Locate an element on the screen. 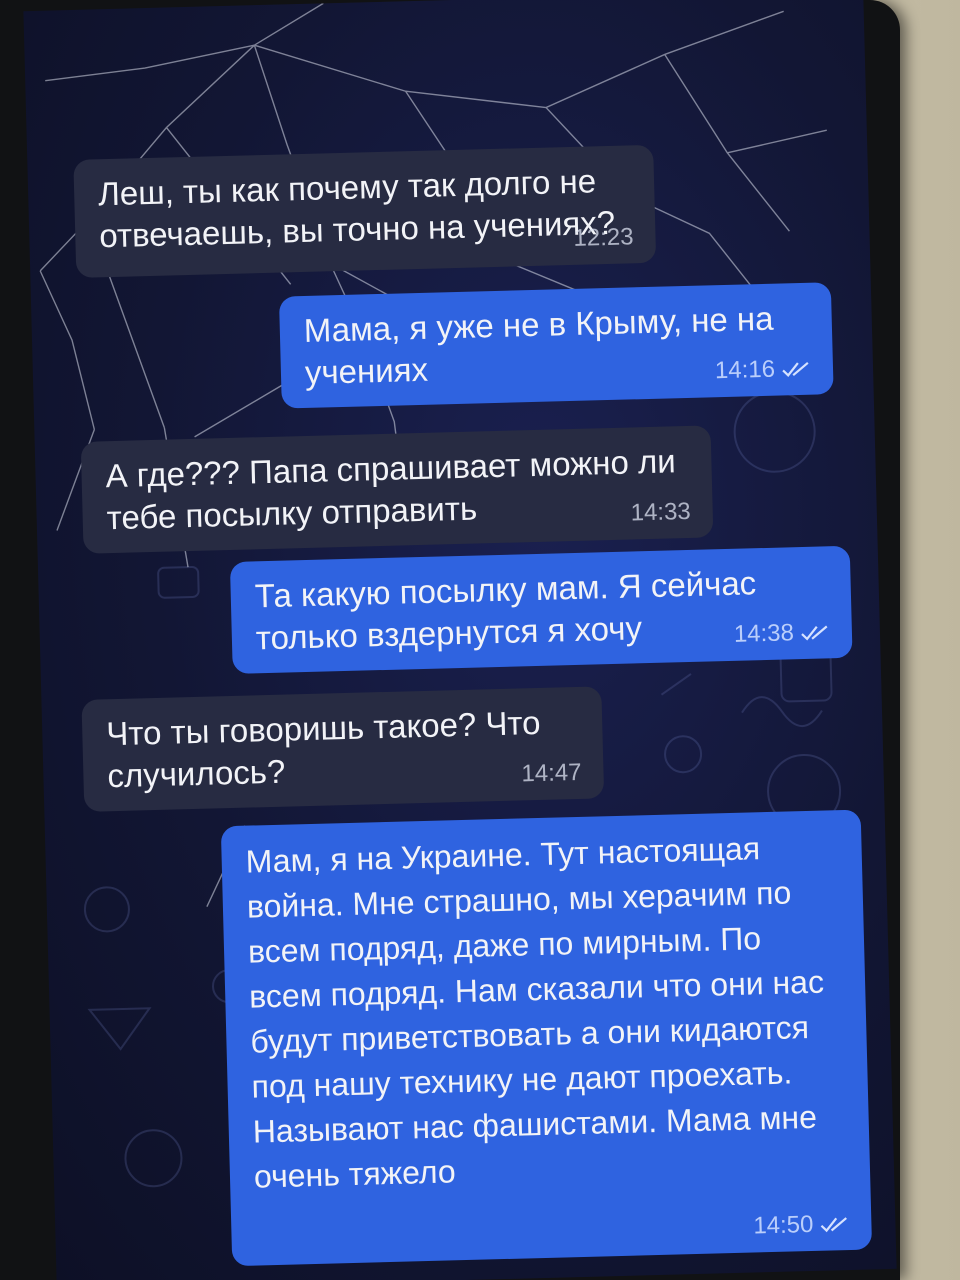 The image size is (960, 1280). message-text: Мама, я уже не в Крыму, не на учениях is located at coordinates (538, 345).